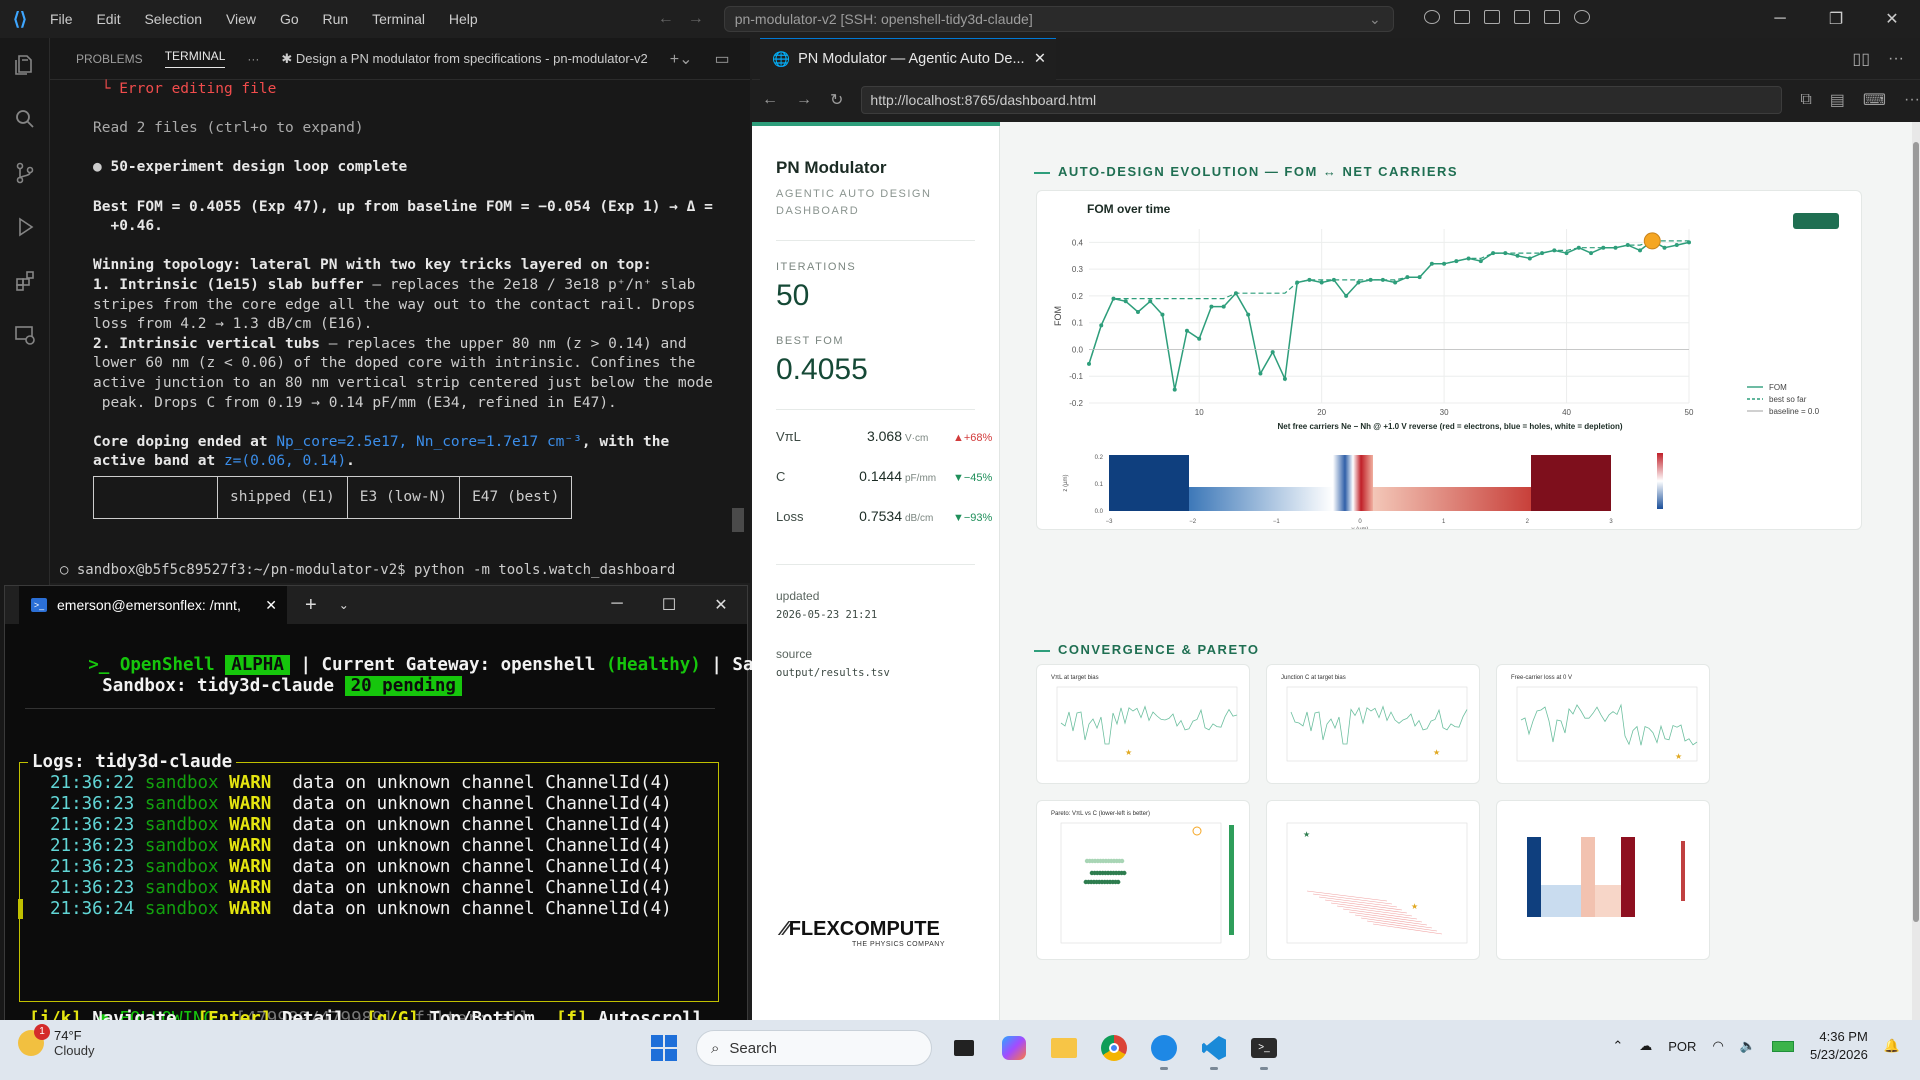 This screenshot has height=1080, width=1920. I want to click on thumbnail-card: ★ ★, so click(1373, 880).